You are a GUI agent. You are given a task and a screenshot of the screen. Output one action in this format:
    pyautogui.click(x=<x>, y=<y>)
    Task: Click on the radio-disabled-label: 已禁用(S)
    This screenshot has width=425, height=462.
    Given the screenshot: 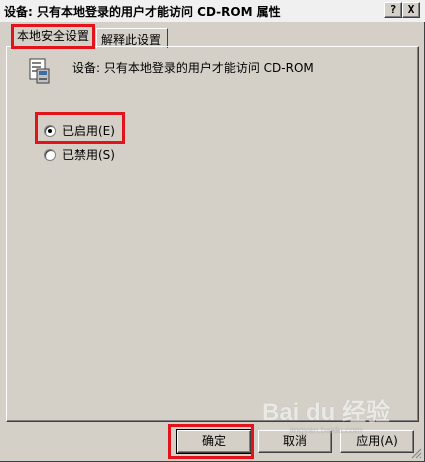 What is the action you would take?
    pyautogui.click(x=88, y=155)
    